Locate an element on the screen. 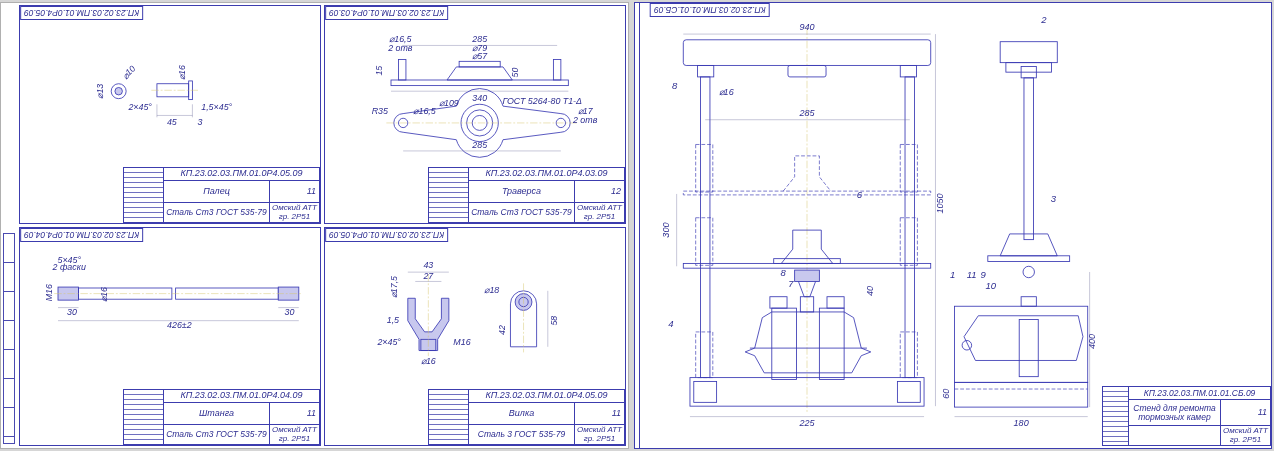  drawing-code: КП.23.02.03.ПМ.01.01.СБ.09 is located at coordinates (1200, 393).